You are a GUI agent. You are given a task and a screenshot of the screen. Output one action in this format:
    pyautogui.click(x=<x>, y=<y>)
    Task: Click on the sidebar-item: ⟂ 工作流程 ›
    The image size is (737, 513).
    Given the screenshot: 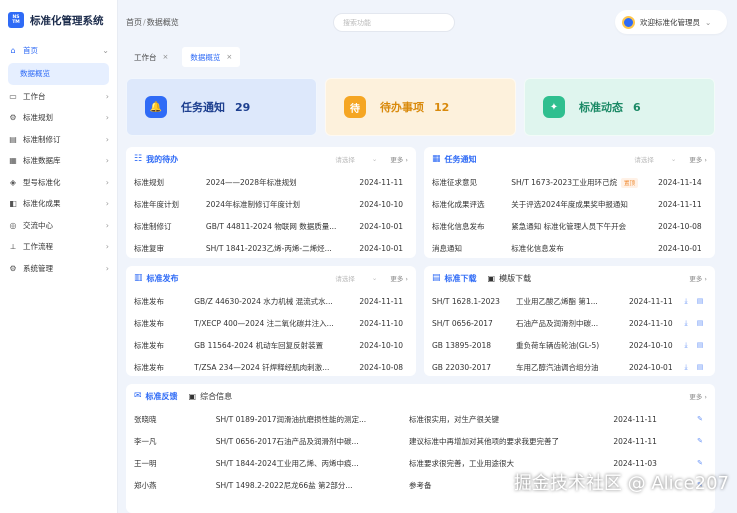 What is the action you would take?
    pyautogui.click(x=58, y=247)
    